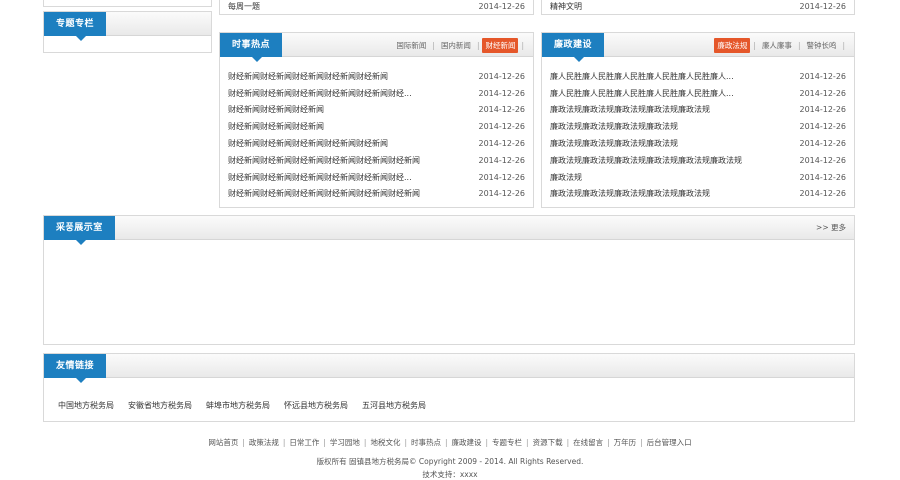  What do you see at coordinates (566, 6) in the screenshot?
I see `item-title: 精神文明` at bounding box center [566, 6].